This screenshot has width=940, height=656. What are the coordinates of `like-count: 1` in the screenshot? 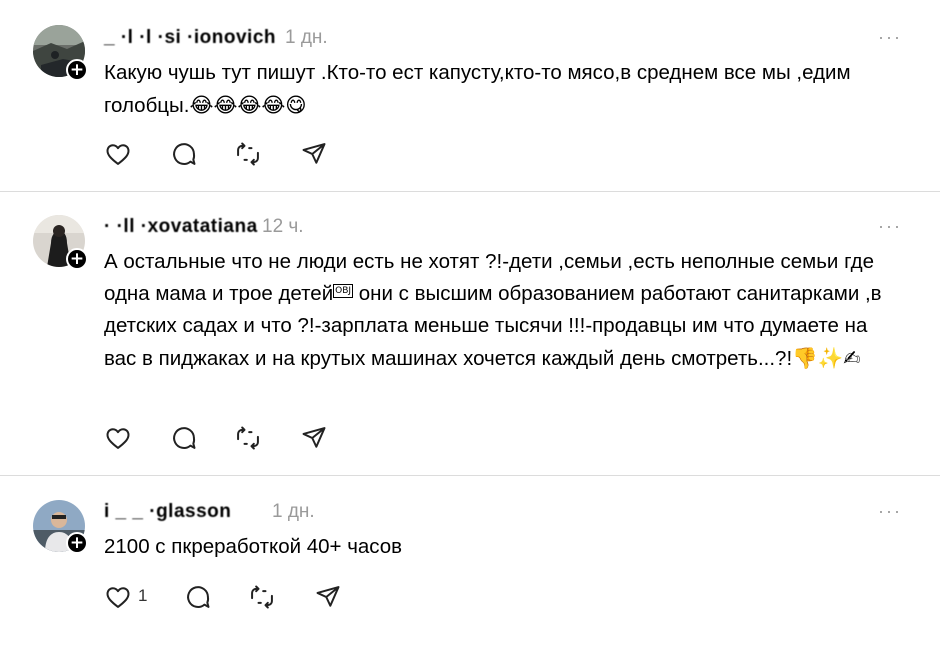 It's located at (143, 595).